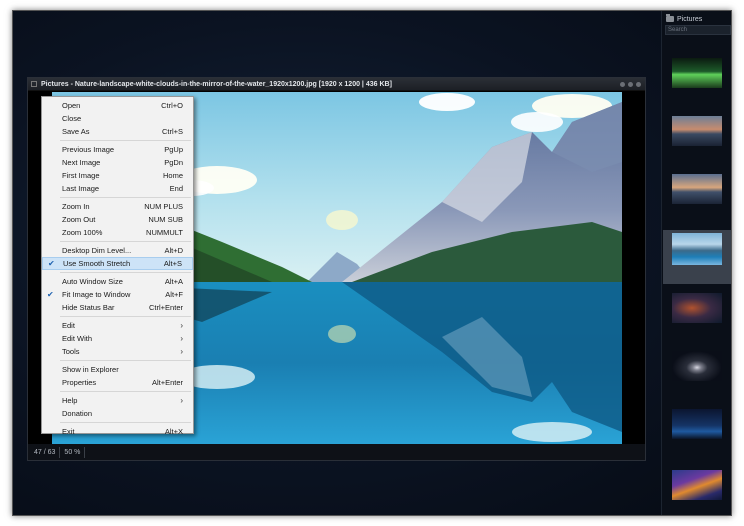  What do you see at coordinates (117, 400) in the screenshot?
I see `menu-item-help: Help ›` at bounding box center [117, 400].